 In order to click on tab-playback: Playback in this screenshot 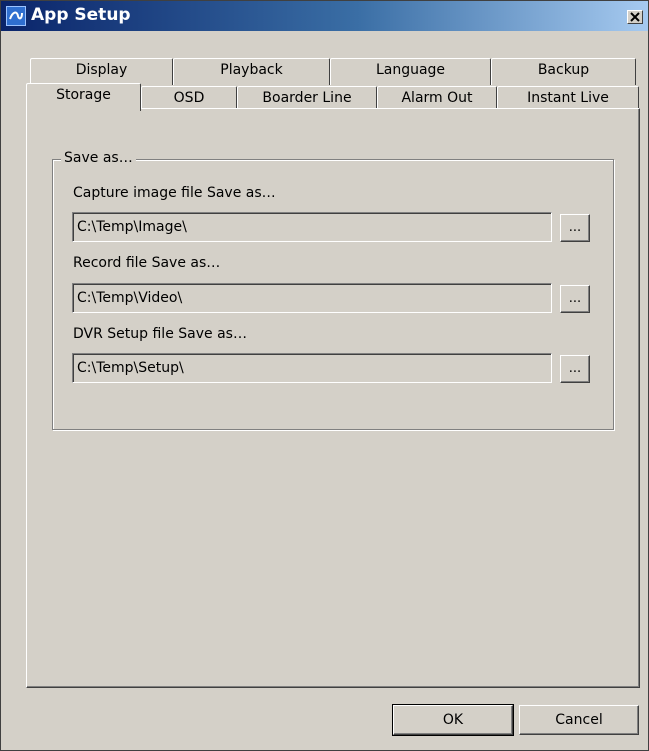, I will do `click(251, 71)`.